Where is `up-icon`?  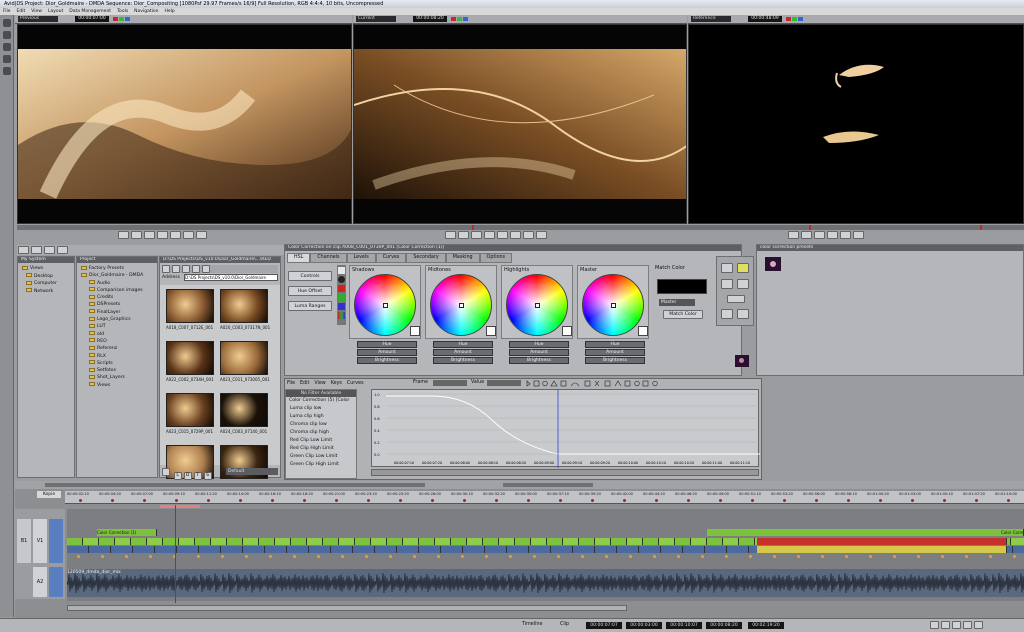
up-icon is located at coordinates (186, 269).